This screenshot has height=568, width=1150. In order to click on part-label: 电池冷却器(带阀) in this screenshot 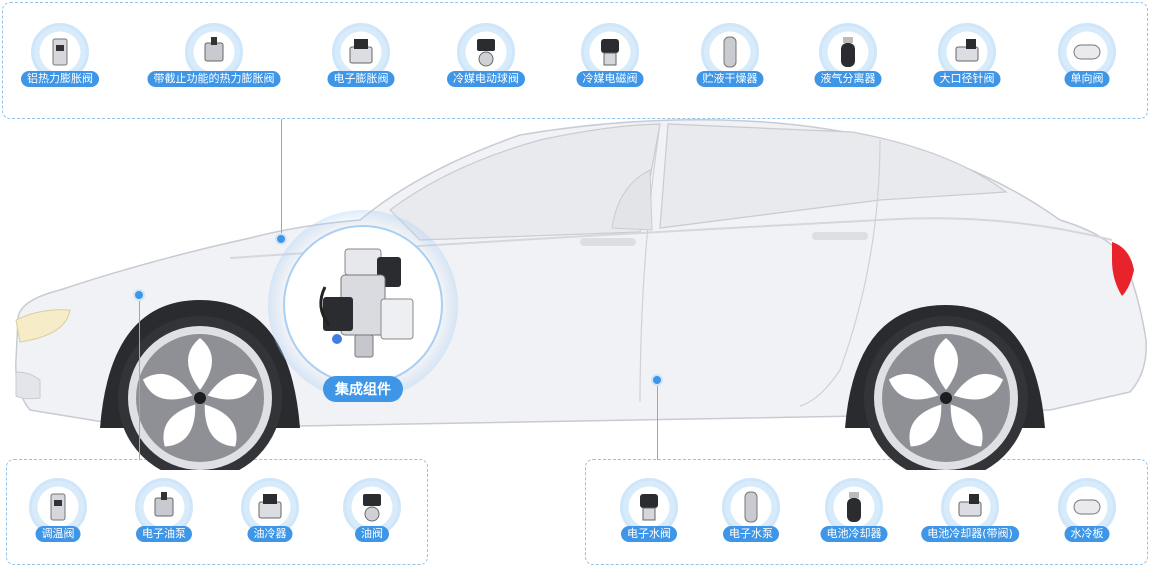, I will do `click(970, 534)`.